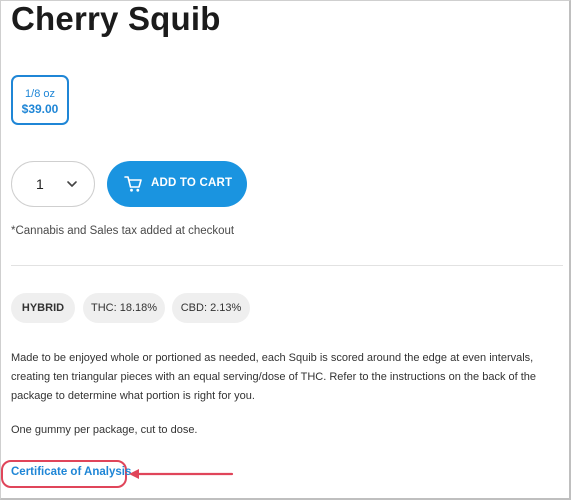 The width and height of the screenshot is (571, 500). What do you see at coordinates (211, 308) in the screenshot?
I see `cbd-badge: CBD: 2.13%` at bounding box center [211, 308].